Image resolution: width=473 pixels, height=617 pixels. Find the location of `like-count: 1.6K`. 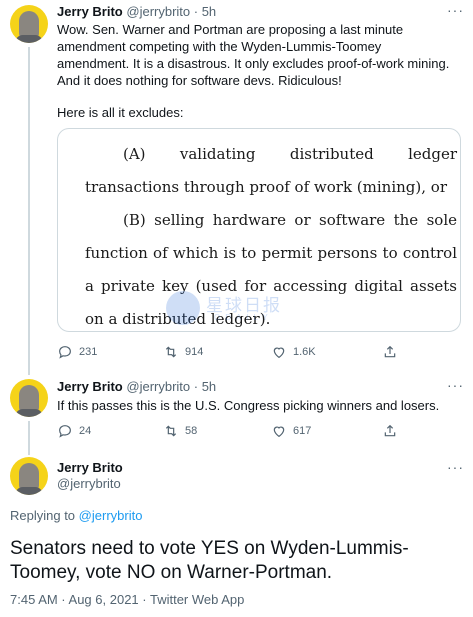

like-count: 1.6K is located at coordinates (304, 352).